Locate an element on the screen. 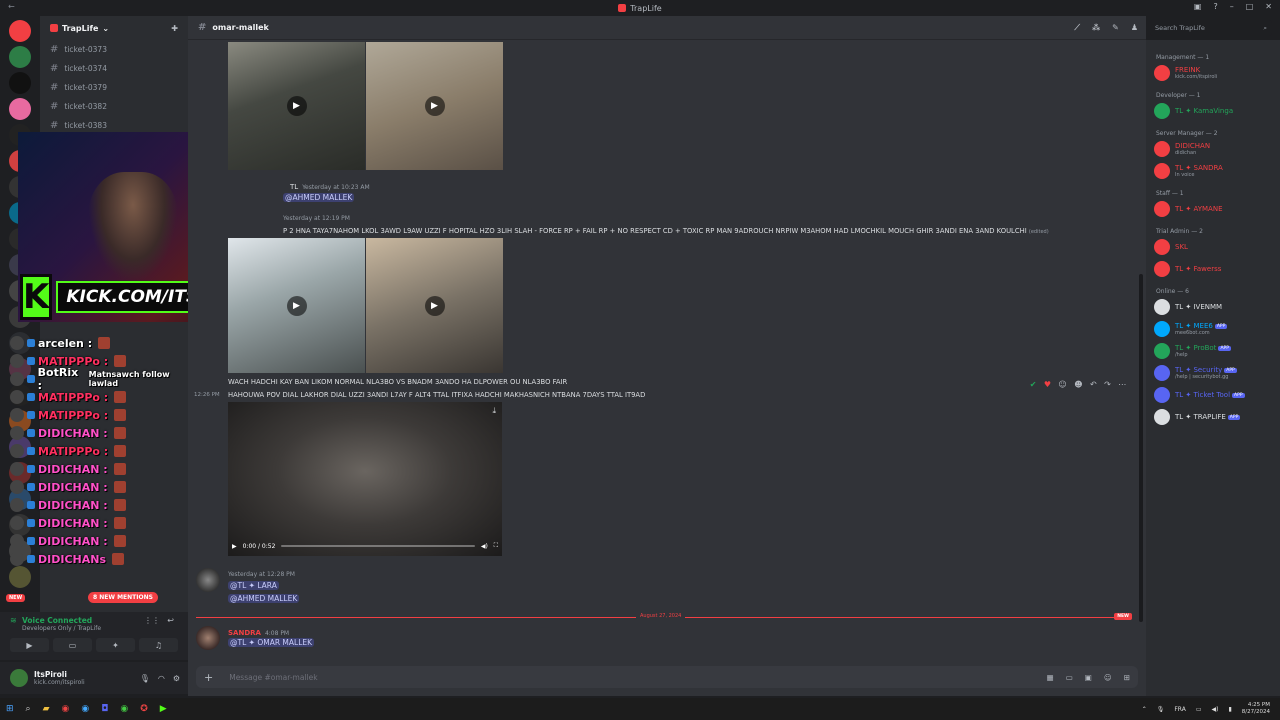 The height and width of the screenshot is (720, 1280). gear-icon: ⚙ is located at coordinates (176, 678).